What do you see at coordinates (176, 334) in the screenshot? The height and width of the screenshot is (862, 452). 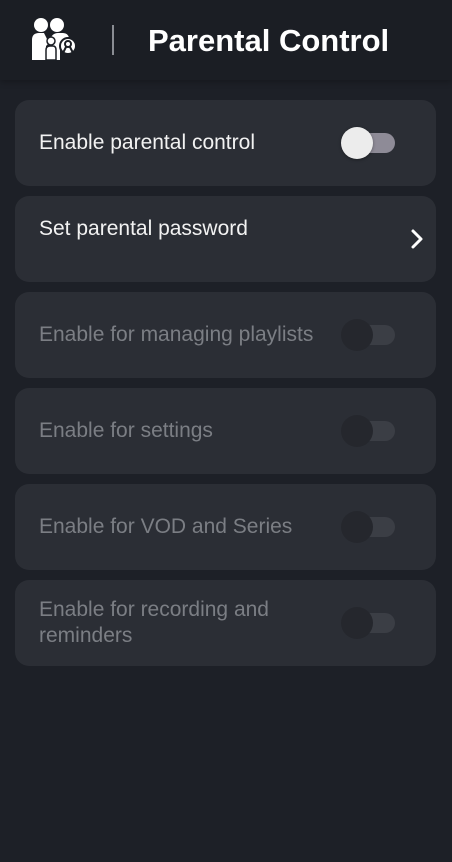 I see `enable-managing-playlists-label: Enable for managing playlists` at bounding box center [176, 334].